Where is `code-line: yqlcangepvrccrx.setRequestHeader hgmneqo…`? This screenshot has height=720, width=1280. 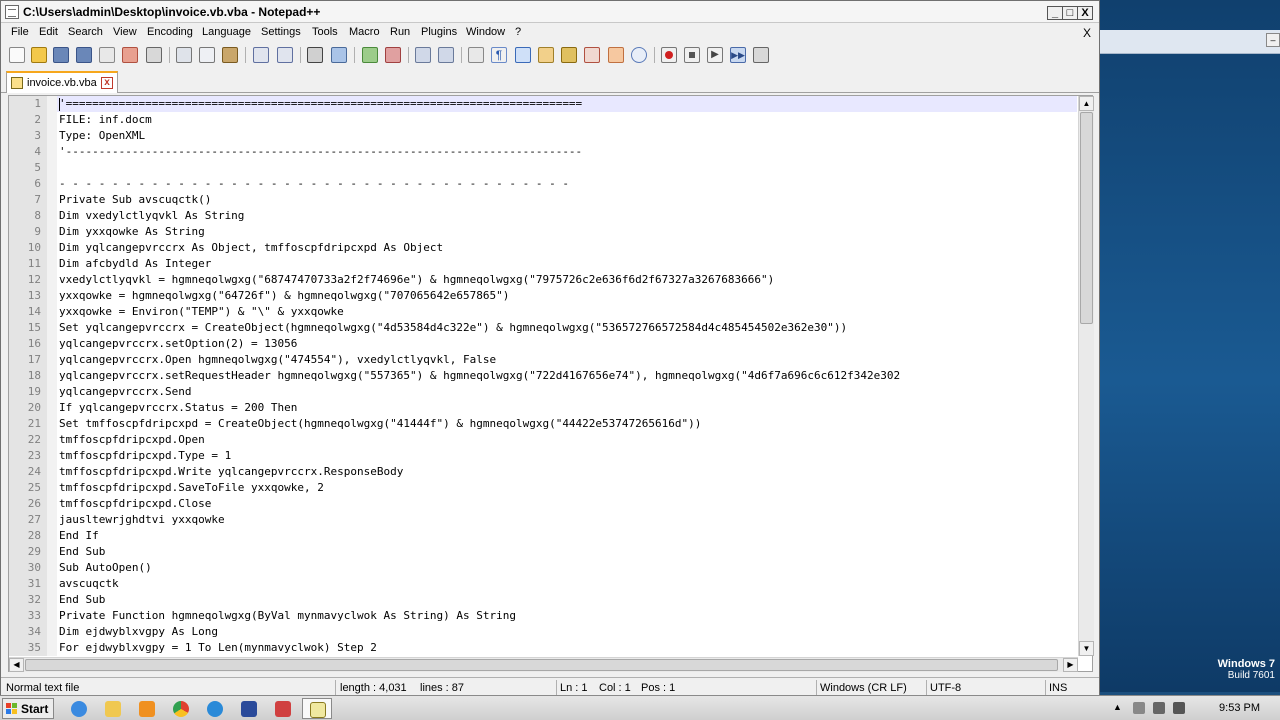
code-line: yqlcangepvrccrx.setRequestHeader hgmneqo… is located at coordinates (479, 375).